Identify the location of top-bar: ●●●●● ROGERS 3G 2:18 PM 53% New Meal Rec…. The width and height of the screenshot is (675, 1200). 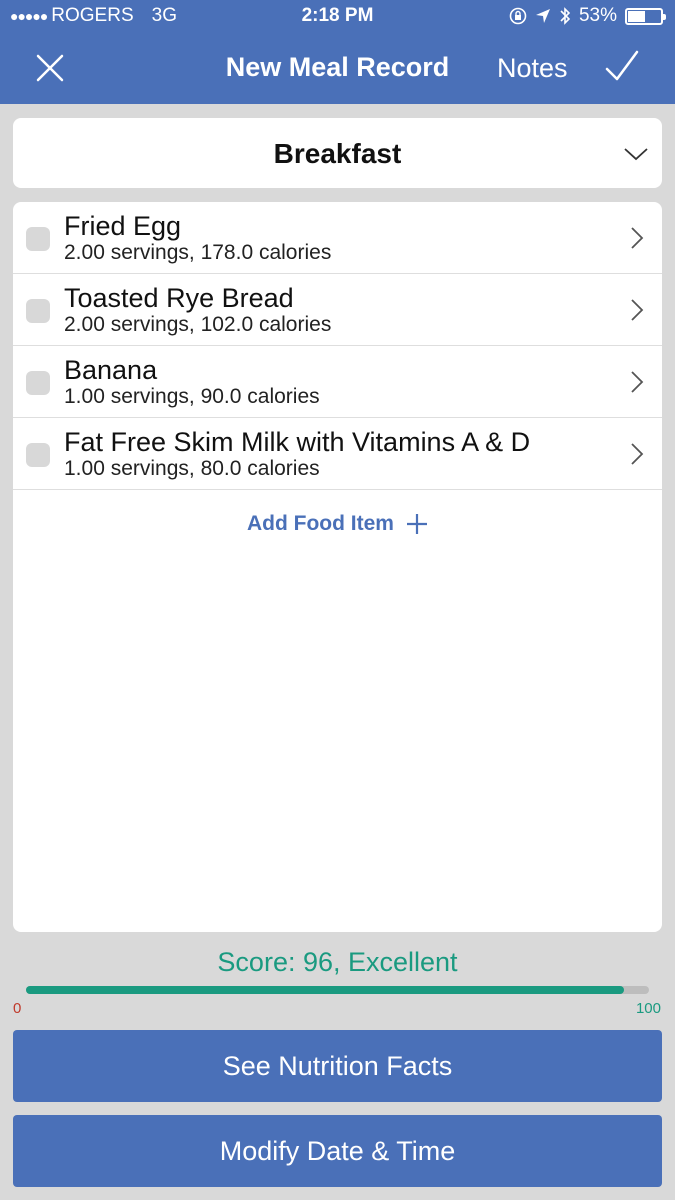
(337, 52).